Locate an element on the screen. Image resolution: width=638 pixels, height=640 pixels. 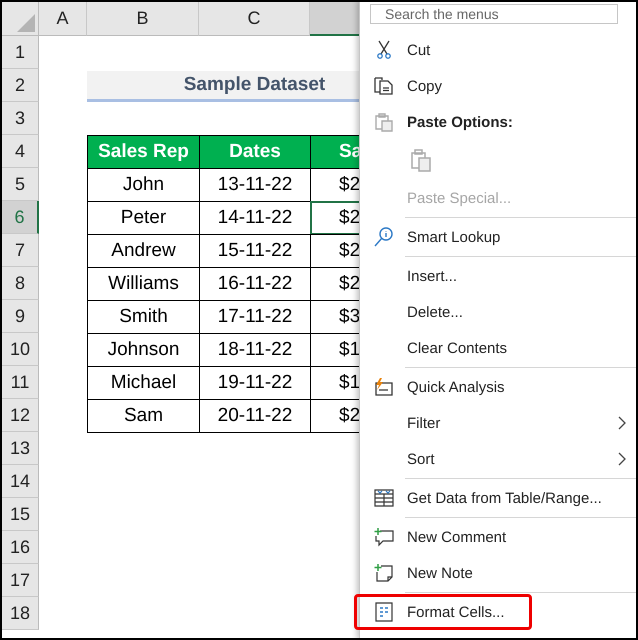
table-cell: Sam is located at coordinates (143, 416).